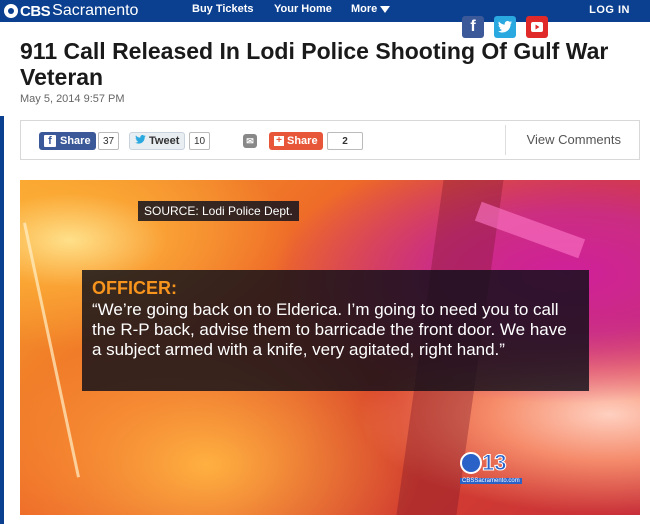 Image resolution: width=650 pixels, height=524 pixels. I want to click on generic-share-button: + Share, so click(296, 141).